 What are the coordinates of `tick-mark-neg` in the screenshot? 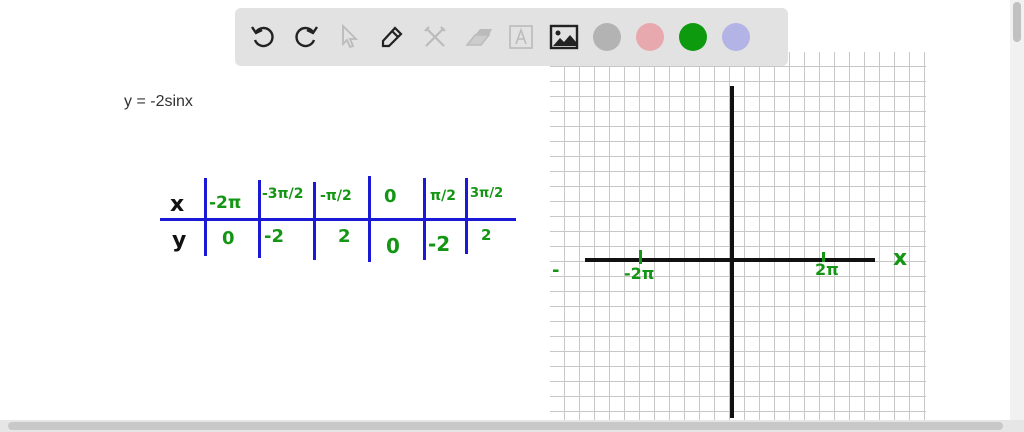 It's located at (640, 257).